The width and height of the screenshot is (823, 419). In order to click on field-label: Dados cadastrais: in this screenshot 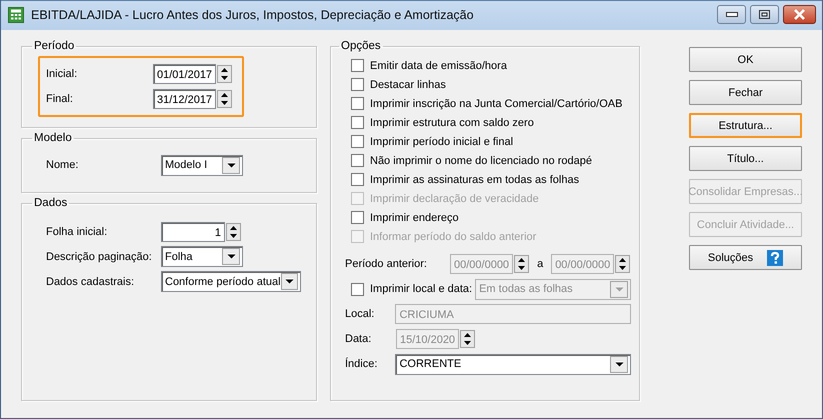, I will do `click(91, 282)`.